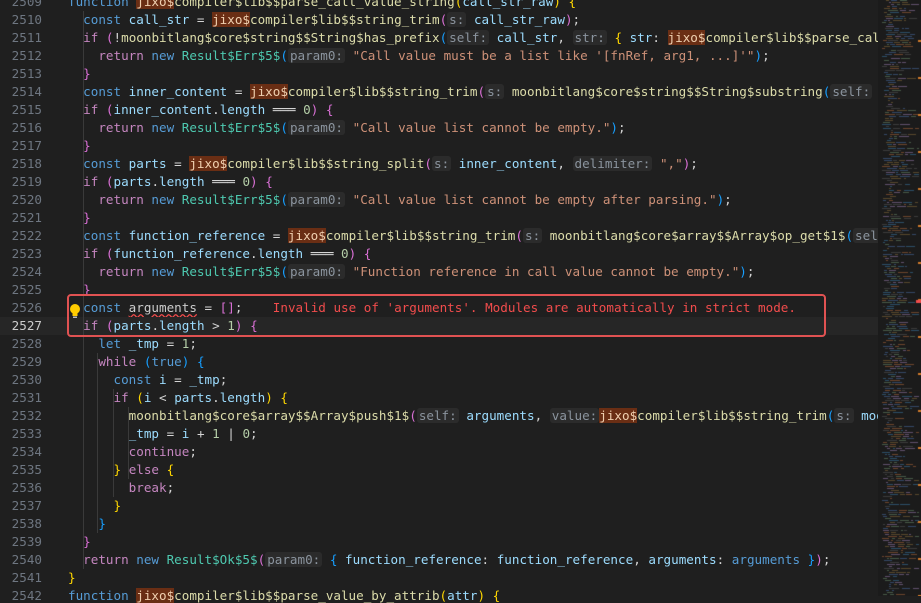 This screenshot has width=921, height=603. What do you see at coordinates (106, 19) in the screenshot?
I see `code-token: const` at bounding box center [106, 19].